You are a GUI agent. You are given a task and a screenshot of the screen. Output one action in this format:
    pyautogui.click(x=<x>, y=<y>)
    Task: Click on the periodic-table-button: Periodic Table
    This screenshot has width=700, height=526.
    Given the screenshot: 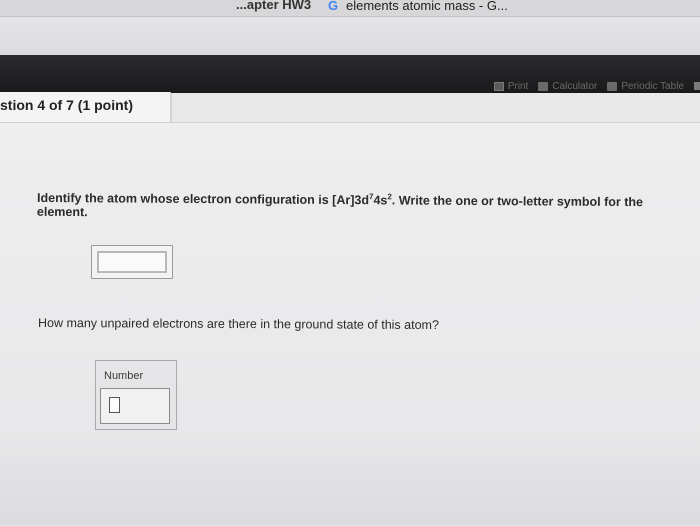 What is the action you would take?
    pyautogui.click(x=645, y=86)
    